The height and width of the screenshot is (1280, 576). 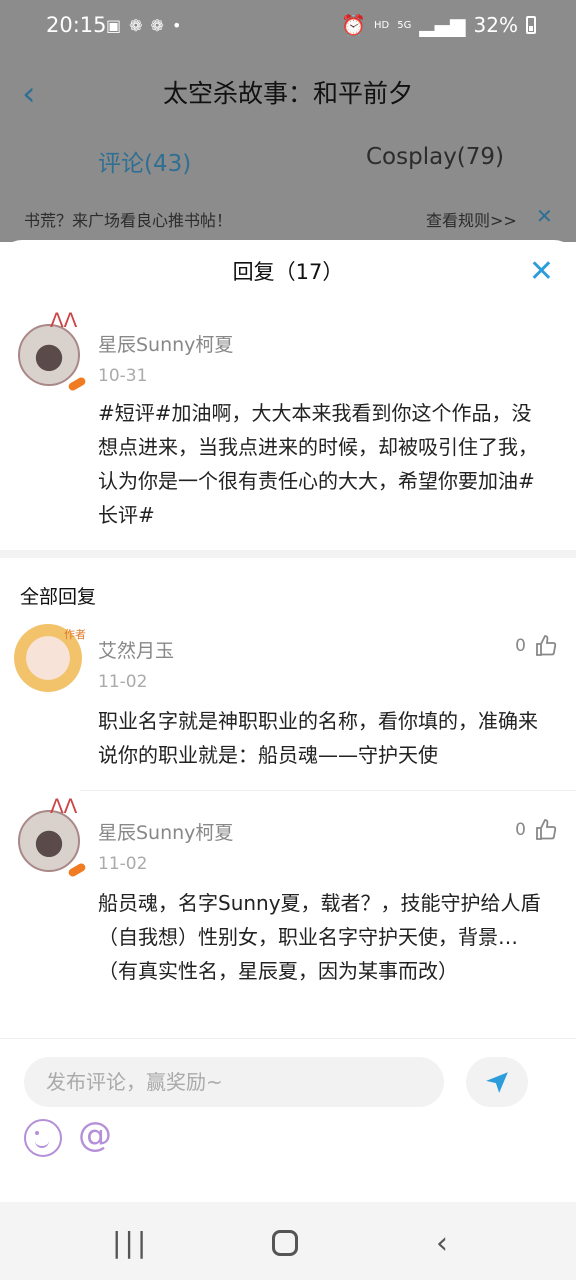 What do you see at coordinates (288, 554) in the screenshot?
I see `section-divider` at bounding box center [288, 554].